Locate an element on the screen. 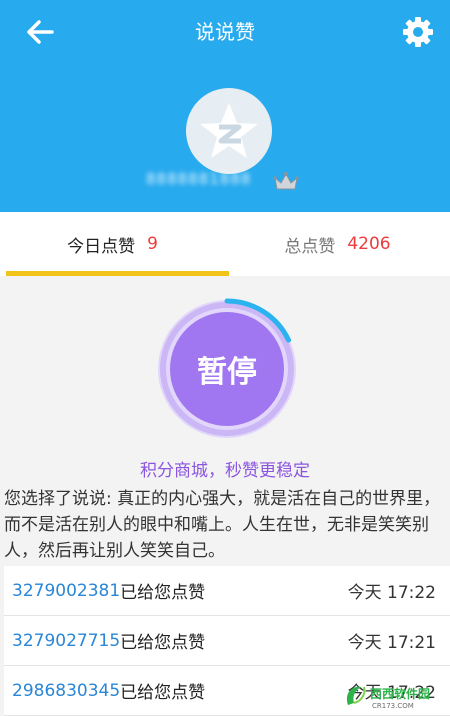 The width and height of the screenshot is (450, 716). tab-today-likes: 今日点赞 9 is located at coordinates (112, 244).